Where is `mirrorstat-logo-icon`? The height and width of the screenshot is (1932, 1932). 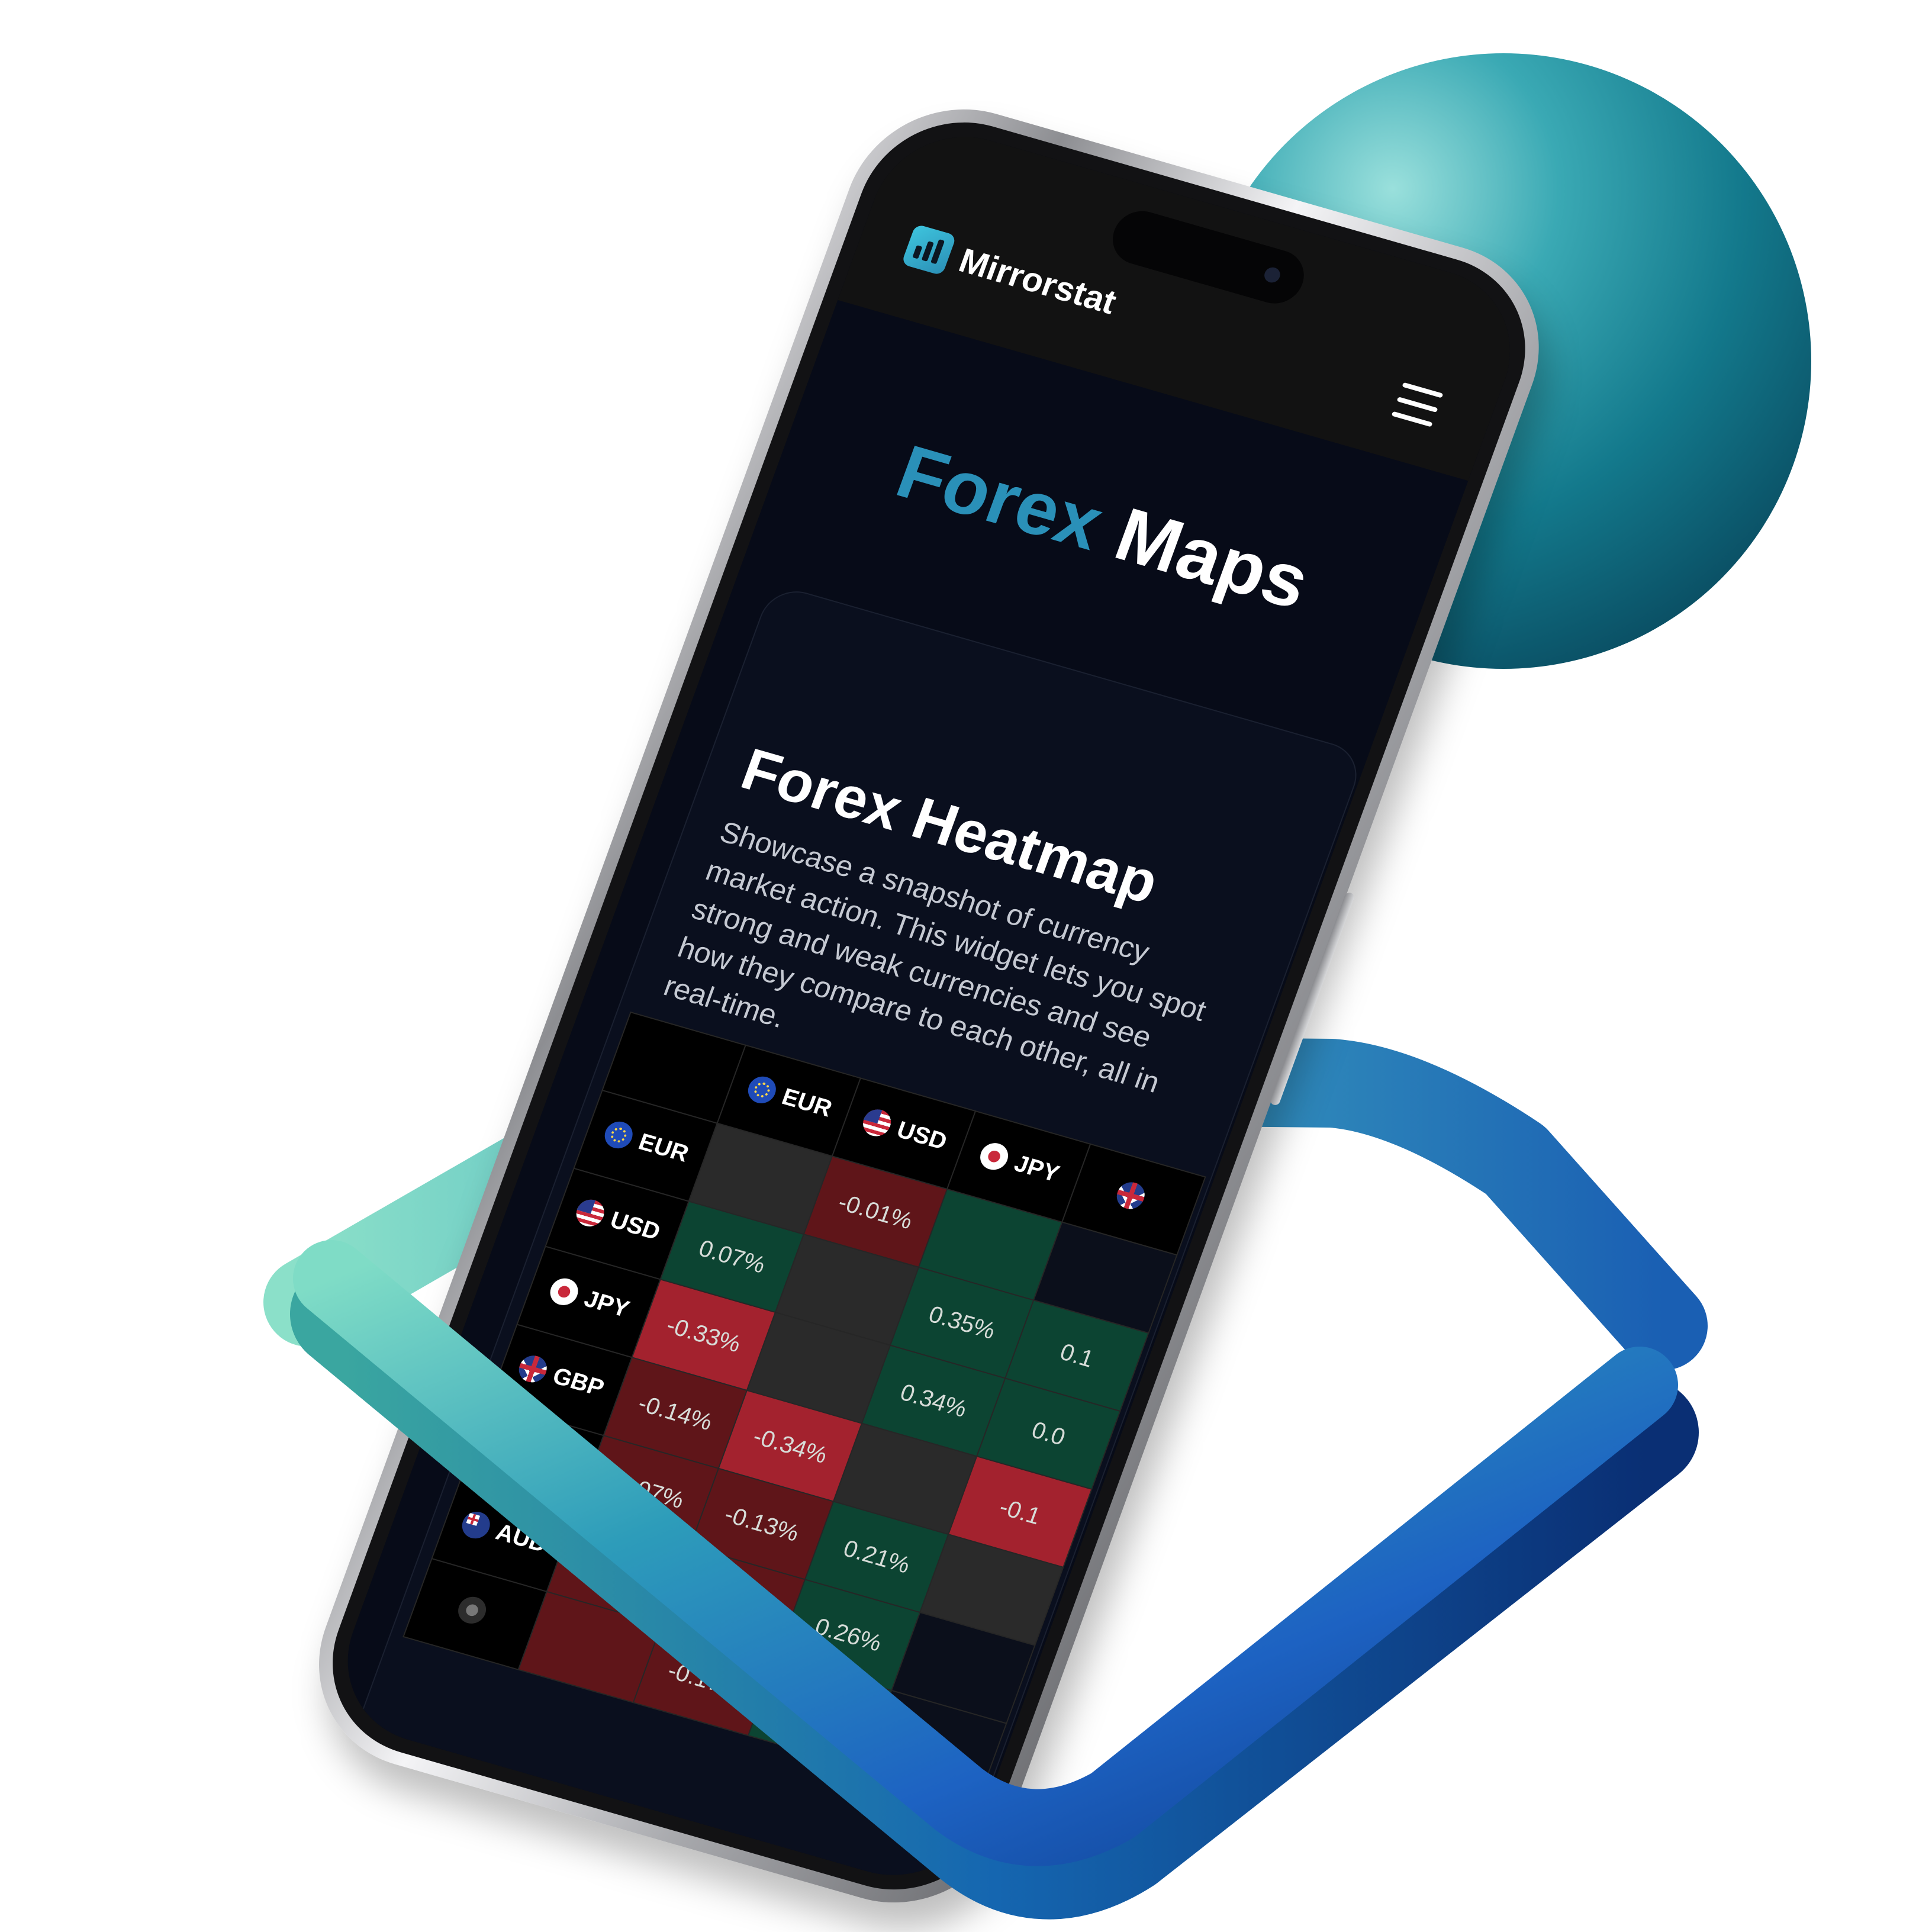
mirrorstat-logo-icon is located at coordinates (929, 250).